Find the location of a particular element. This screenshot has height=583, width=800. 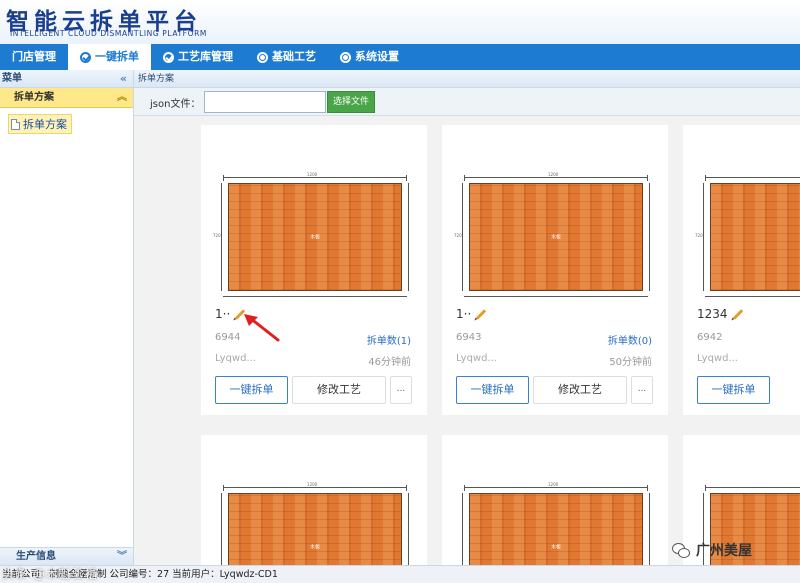

sidebar-group-label: 生产信息 is located at coordinates (36, 556).